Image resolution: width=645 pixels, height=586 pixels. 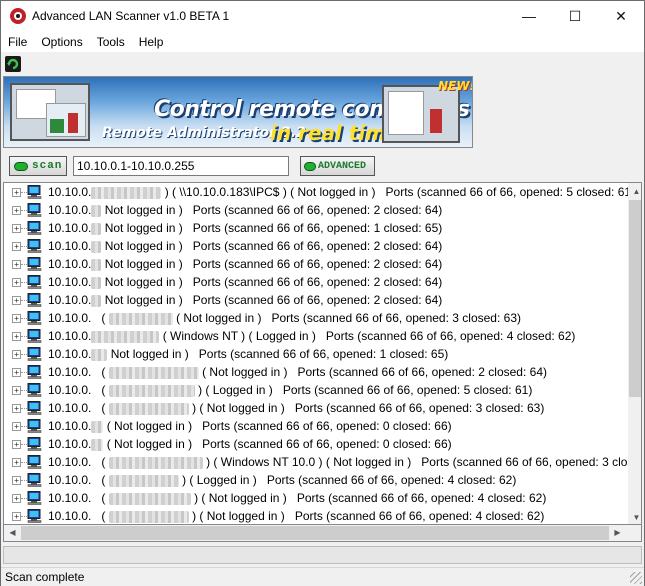 What do you see at coordinates (337, 166) in the screenshot?
I see `advanced-button: ADVANCED` at bounding box center [337, 166].